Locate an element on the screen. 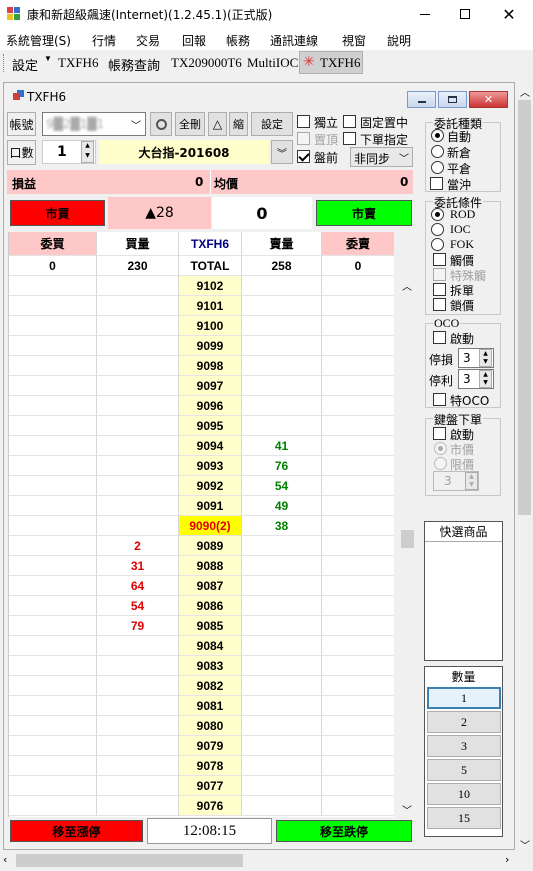 The image size is (533, 871). window-vscroll: ︿ ﹀ is located at coordinates (524, 467).